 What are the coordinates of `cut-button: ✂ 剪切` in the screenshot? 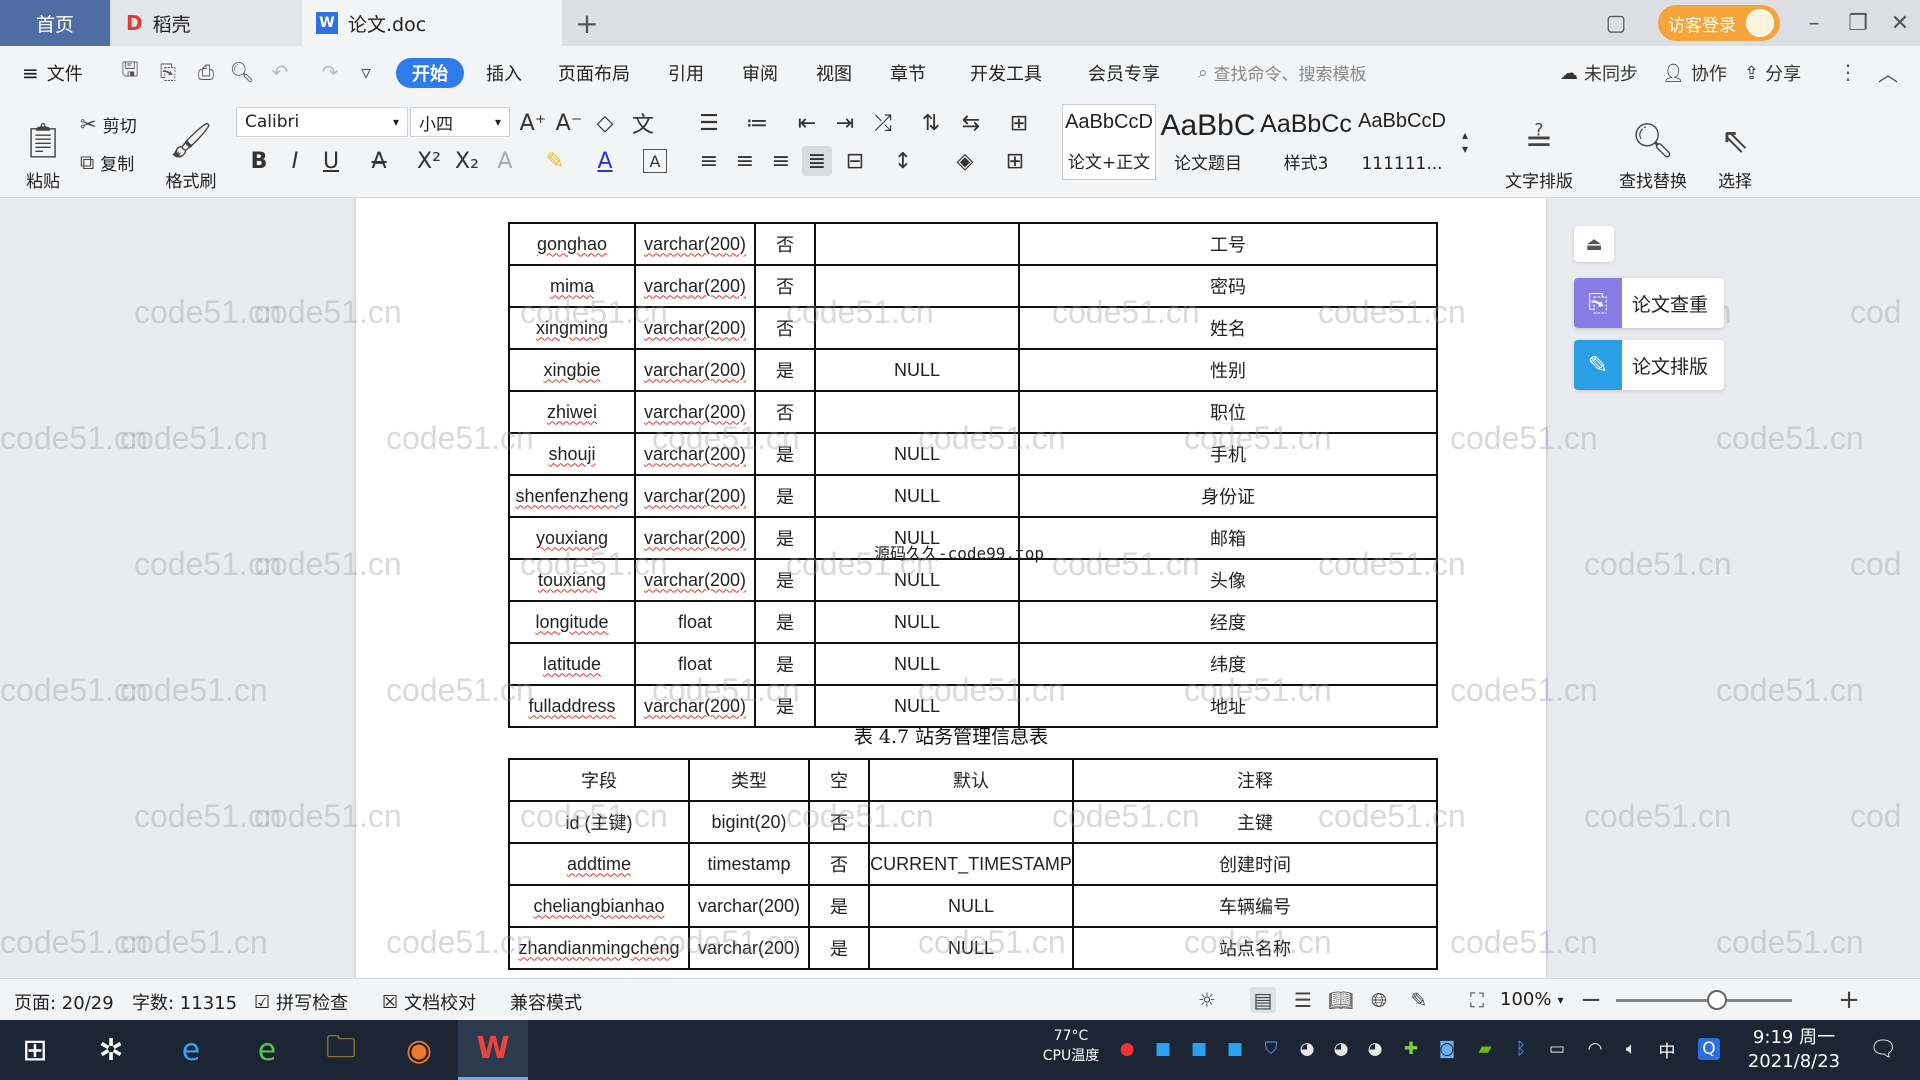 It's located at (108, 124).